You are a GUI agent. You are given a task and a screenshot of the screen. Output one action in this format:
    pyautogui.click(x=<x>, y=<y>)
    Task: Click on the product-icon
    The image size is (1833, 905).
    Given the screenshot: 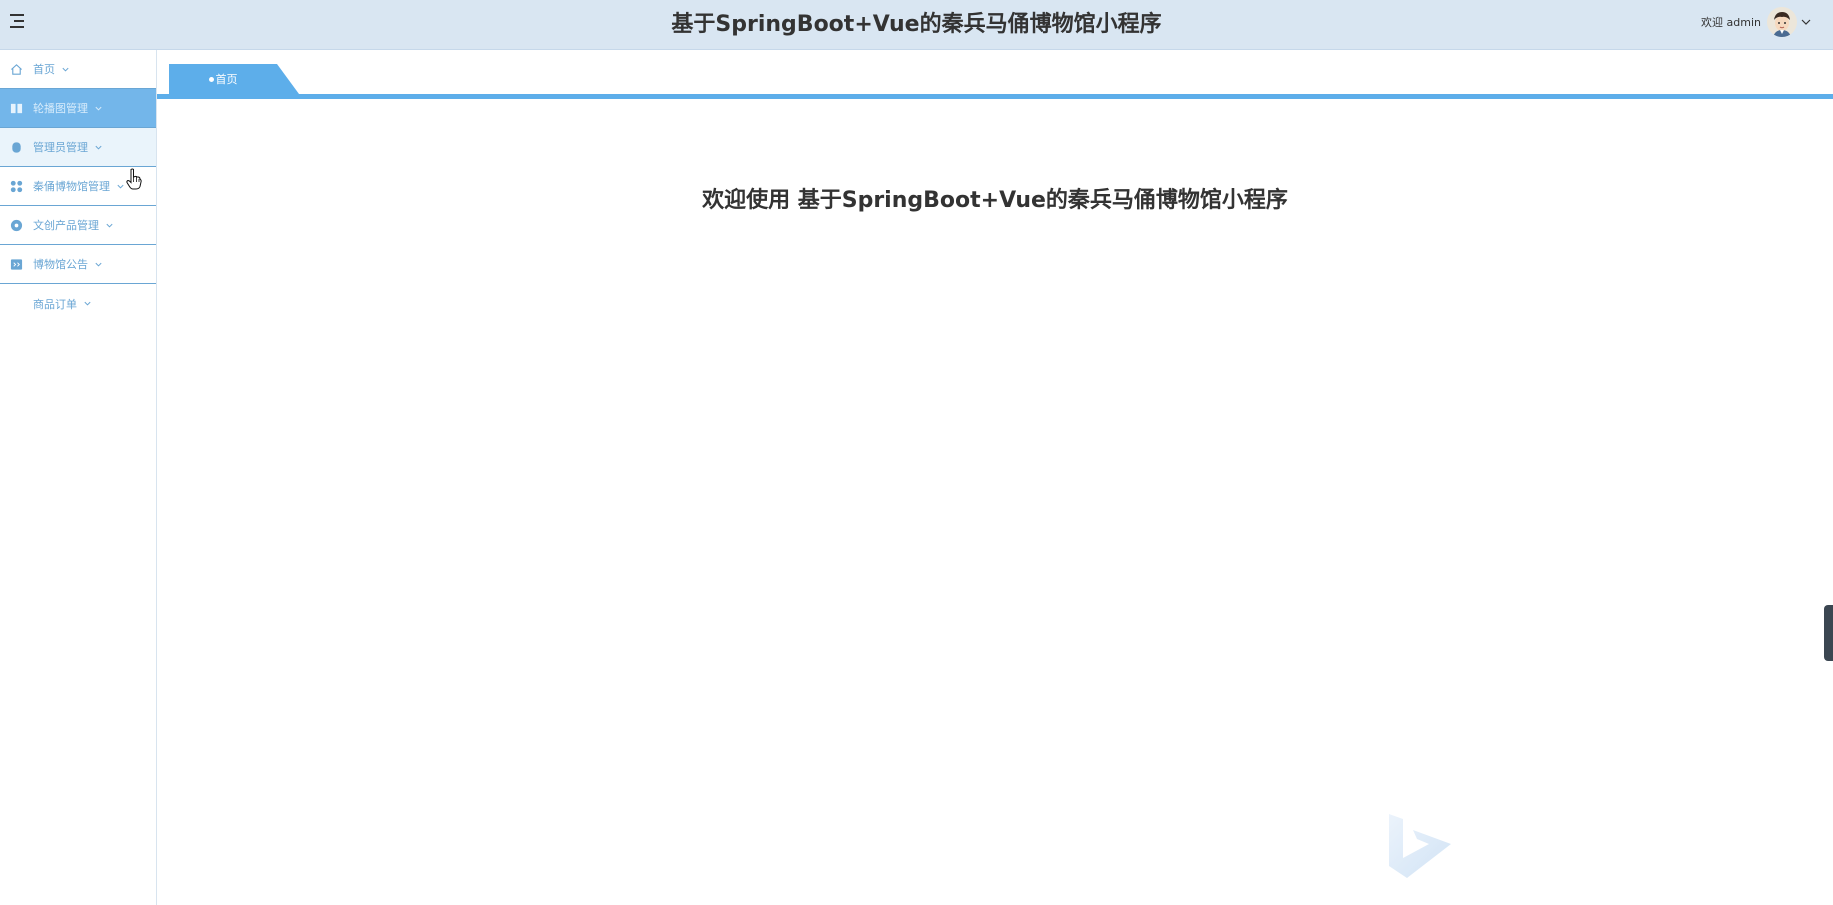 What is the action you would take?
    pyautogui.click(x=16, y=225)
    